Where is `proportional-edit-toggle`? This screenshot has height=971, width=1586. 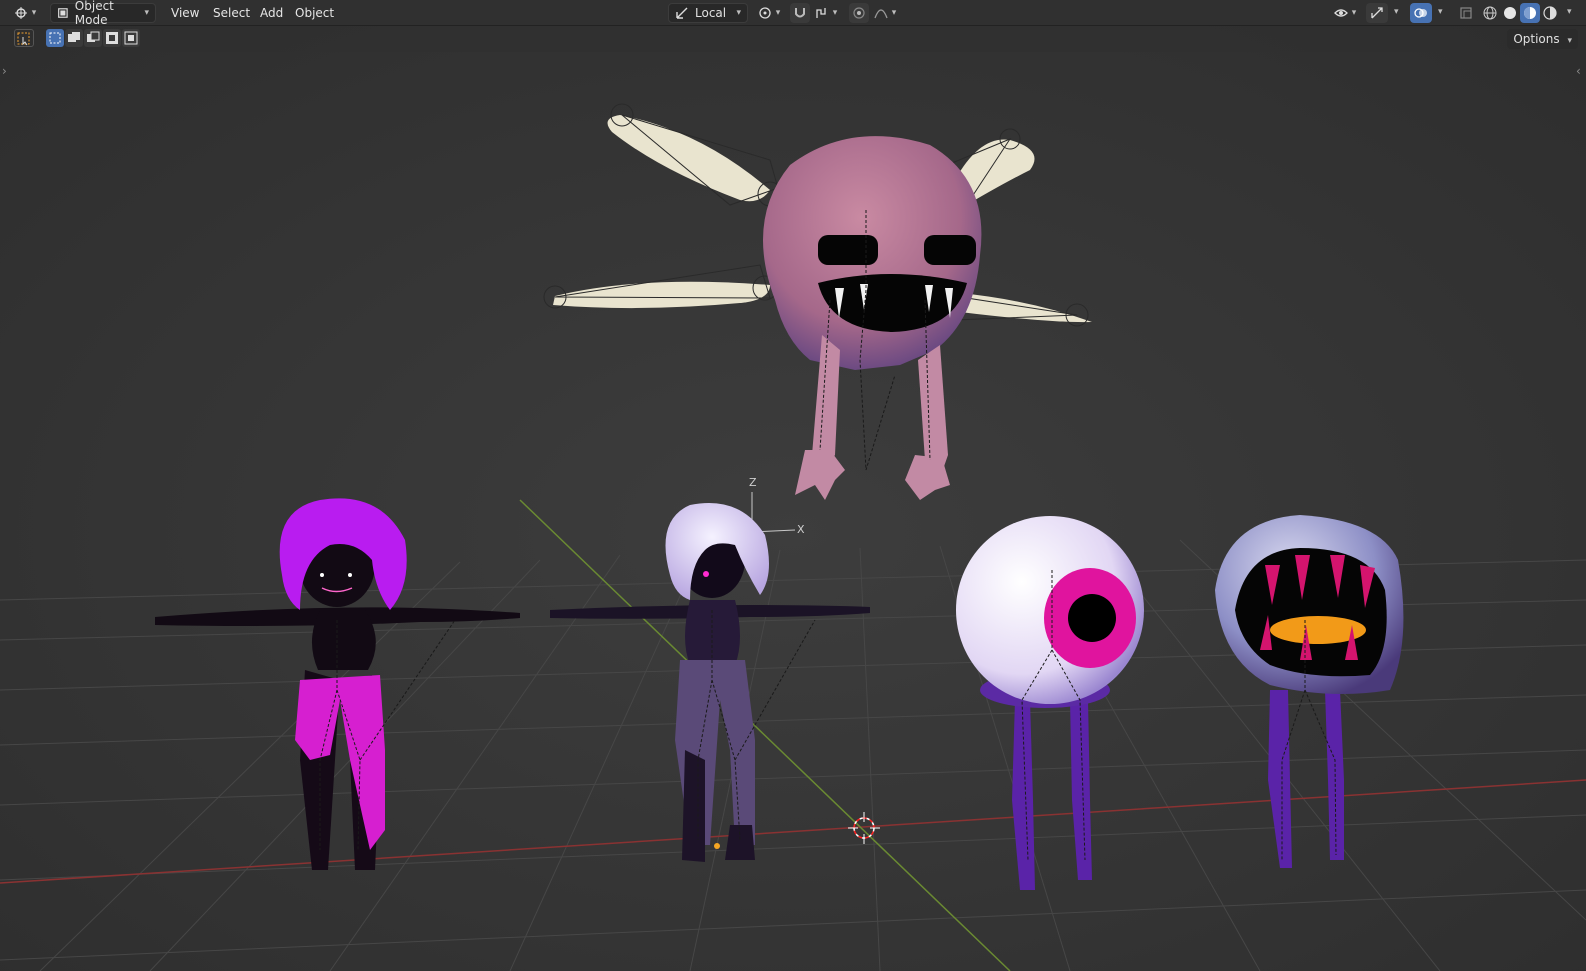 proportional-edit-toggle is located at coordinates (859, 13).